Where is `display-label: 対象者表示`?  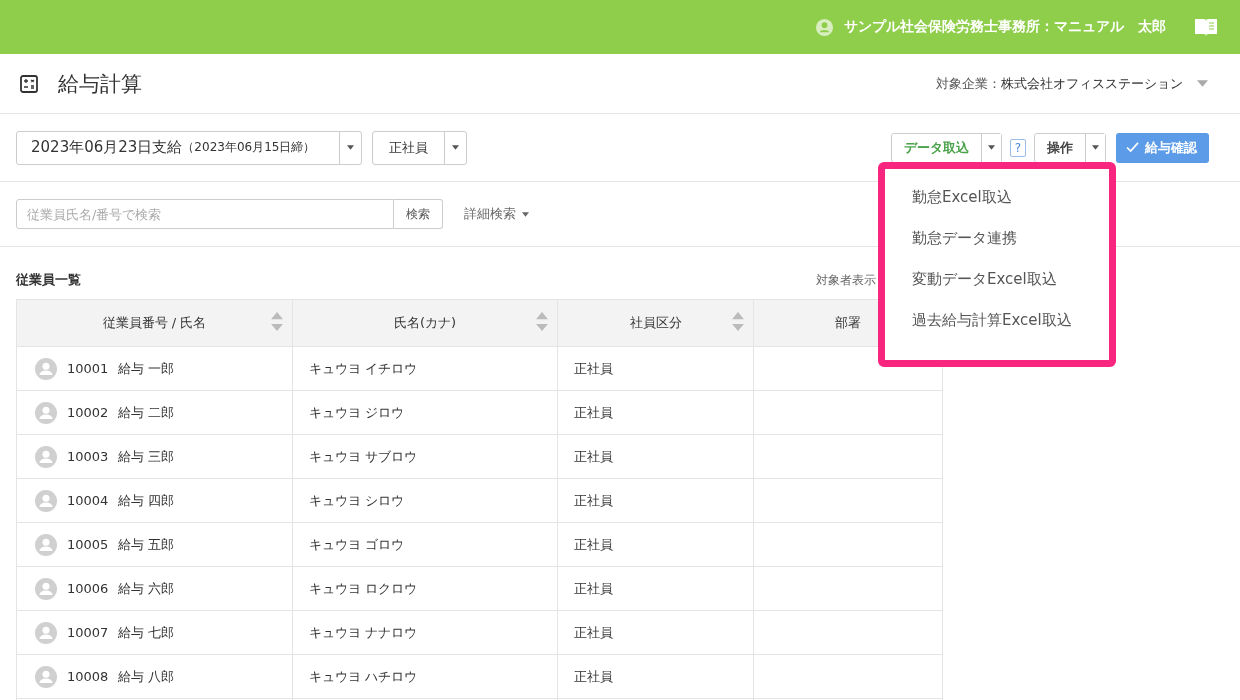 display-label: 対象者表示 is located at coordinates (846, 280).